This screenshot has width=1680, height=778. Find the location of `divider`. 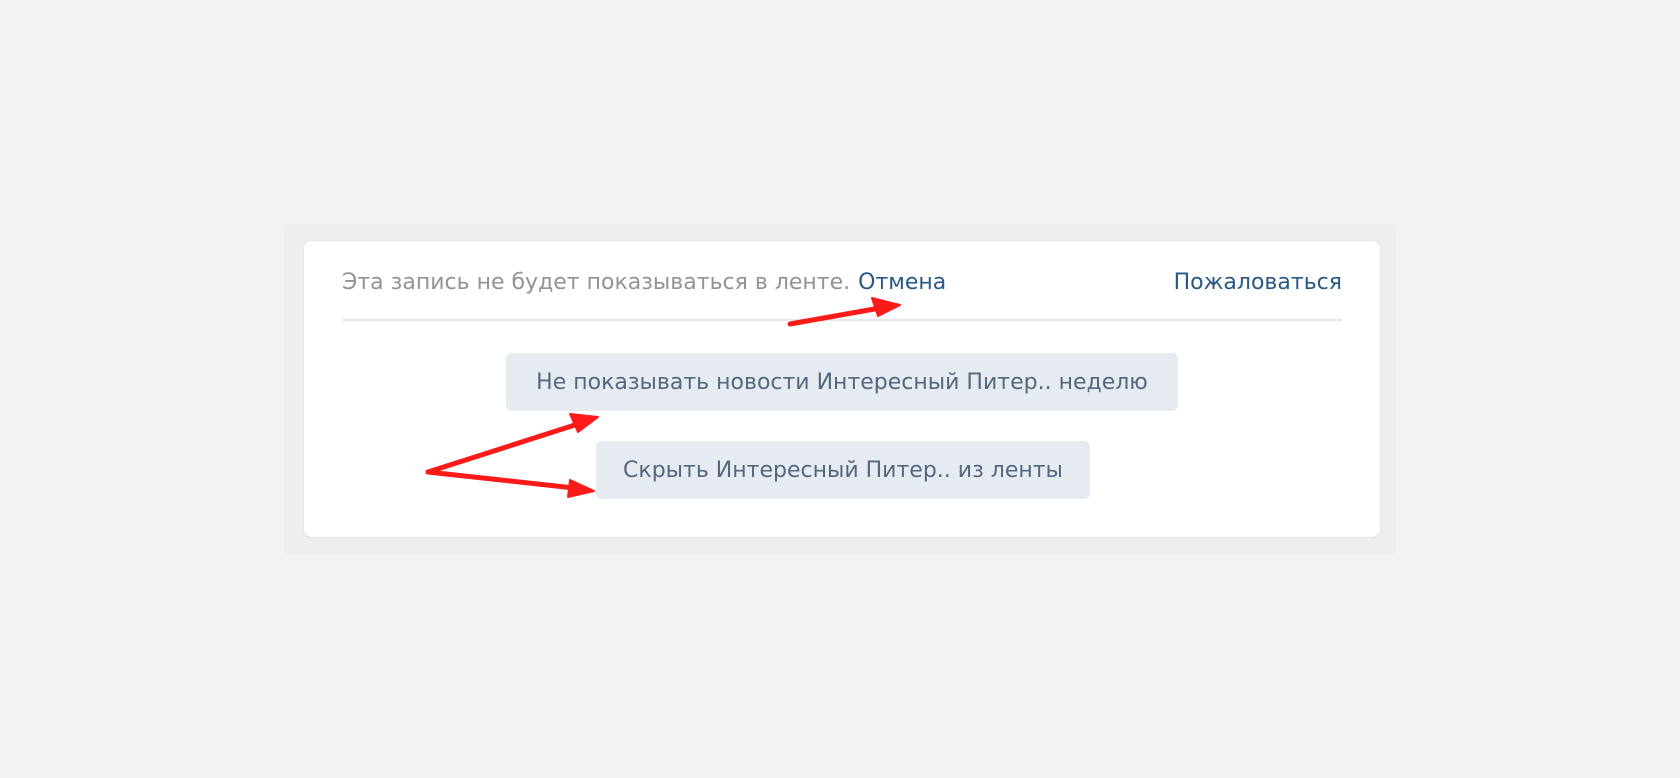

divider is located at coordinates (842, 320).